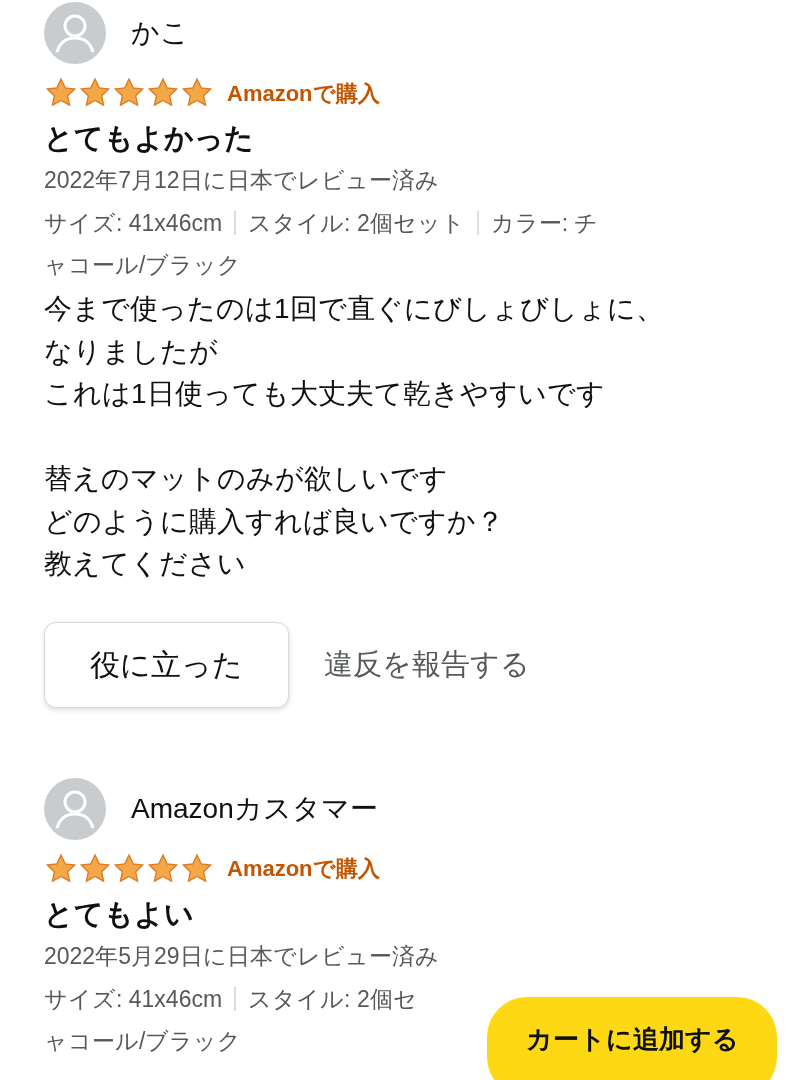  I want to click on review-title: とてもよい, so click(119, 914).